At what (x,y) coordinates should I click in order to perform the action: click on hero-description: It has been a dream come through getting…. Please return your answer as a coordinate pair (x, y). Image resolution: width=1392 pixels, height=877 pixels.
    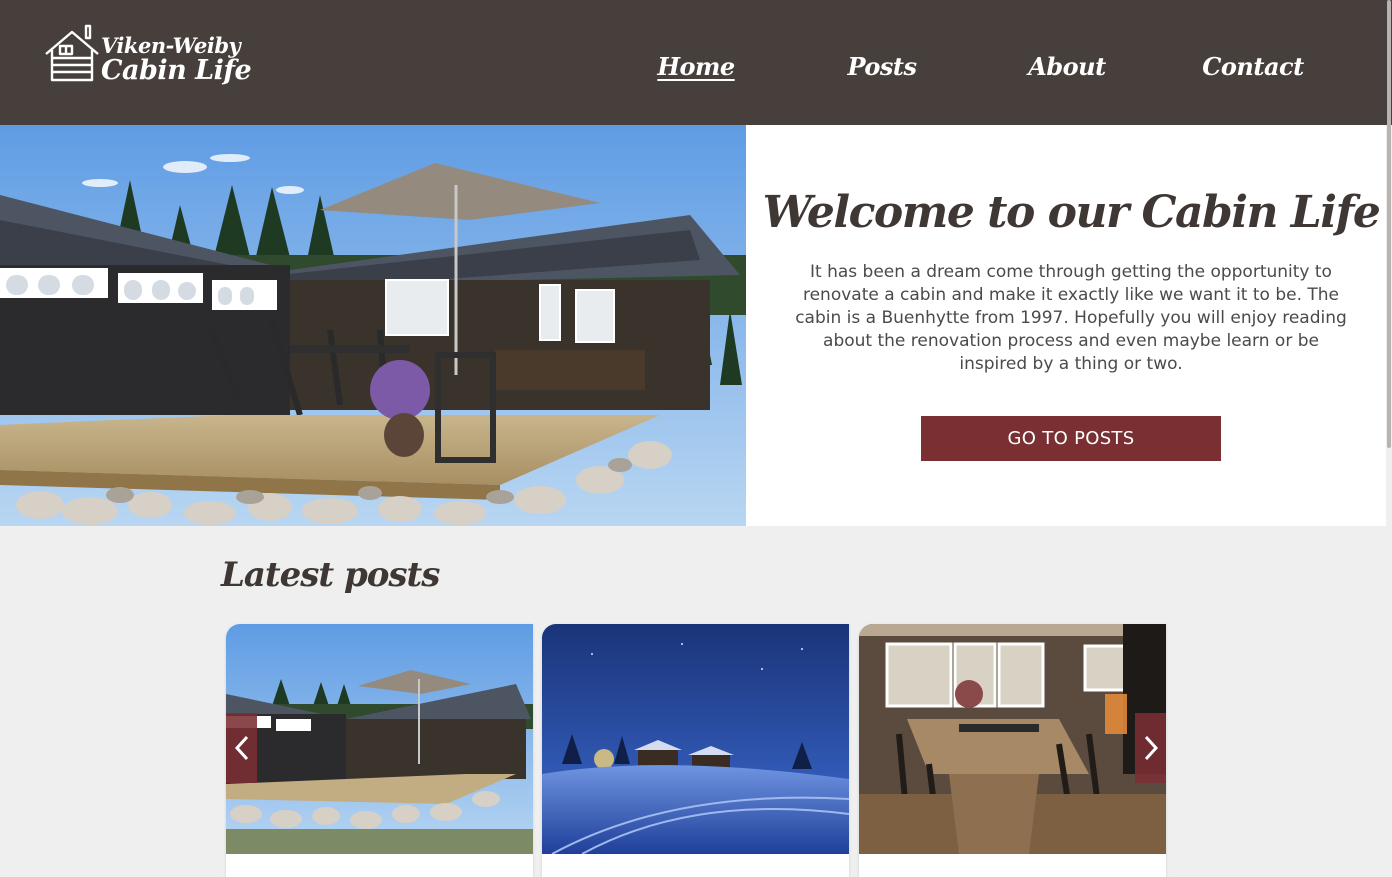
    Looking at the image, I should click on (1071, 318).